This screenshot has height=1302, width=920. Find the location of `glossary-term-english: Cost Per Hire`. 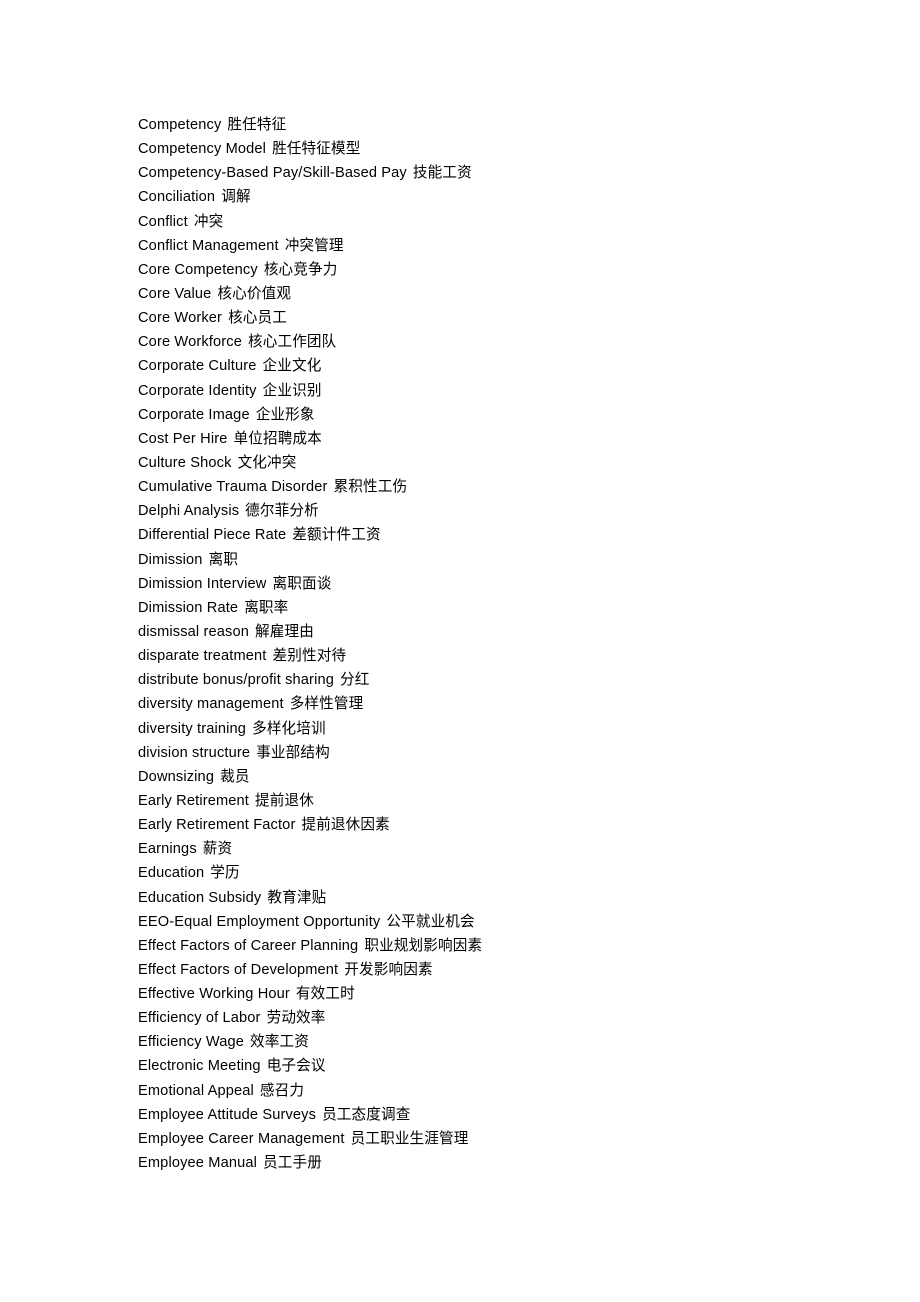

glossary-term-english: Cost Per Hire is located at coordinates (183, 438).